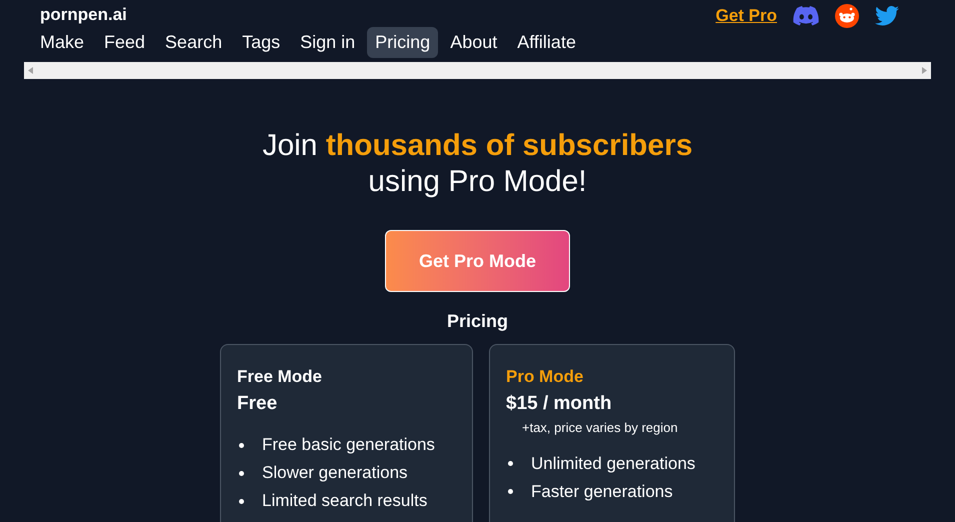 The width and height of the screenshot is (955, 522). I want to click on nav-link: Make, so click(62, 42).